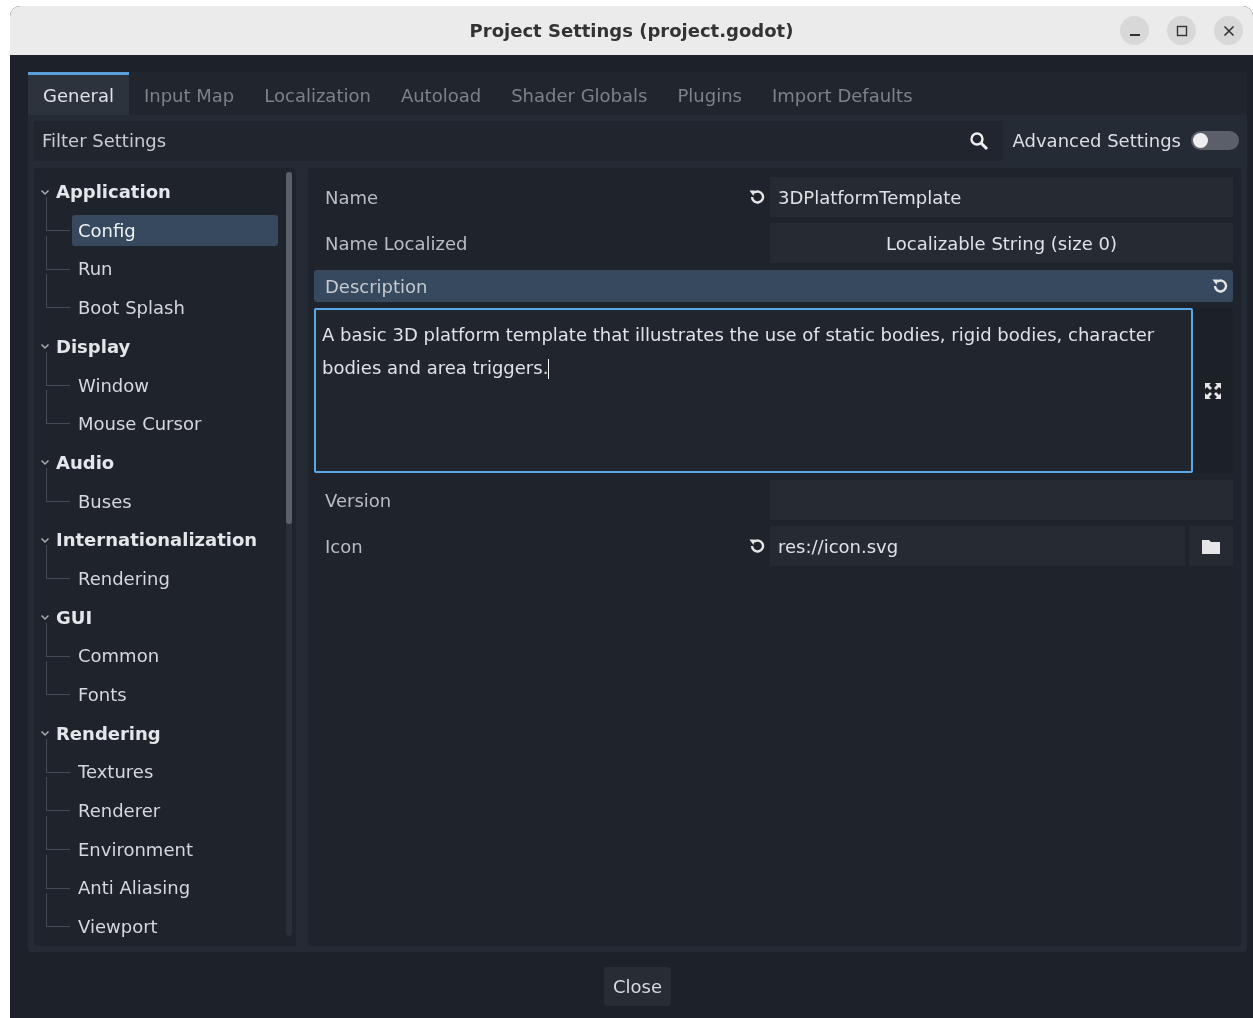 Image resolution: width=1253 pixels, height=1018 pixels. I want to click on property-row: Icon res://icon.svg, so click(773, 546).